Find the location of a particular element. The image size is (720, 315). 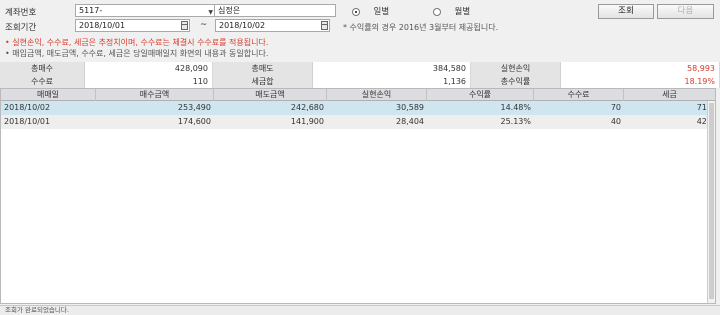

summary-label: 수수료 is located at coordinates (42, 81).